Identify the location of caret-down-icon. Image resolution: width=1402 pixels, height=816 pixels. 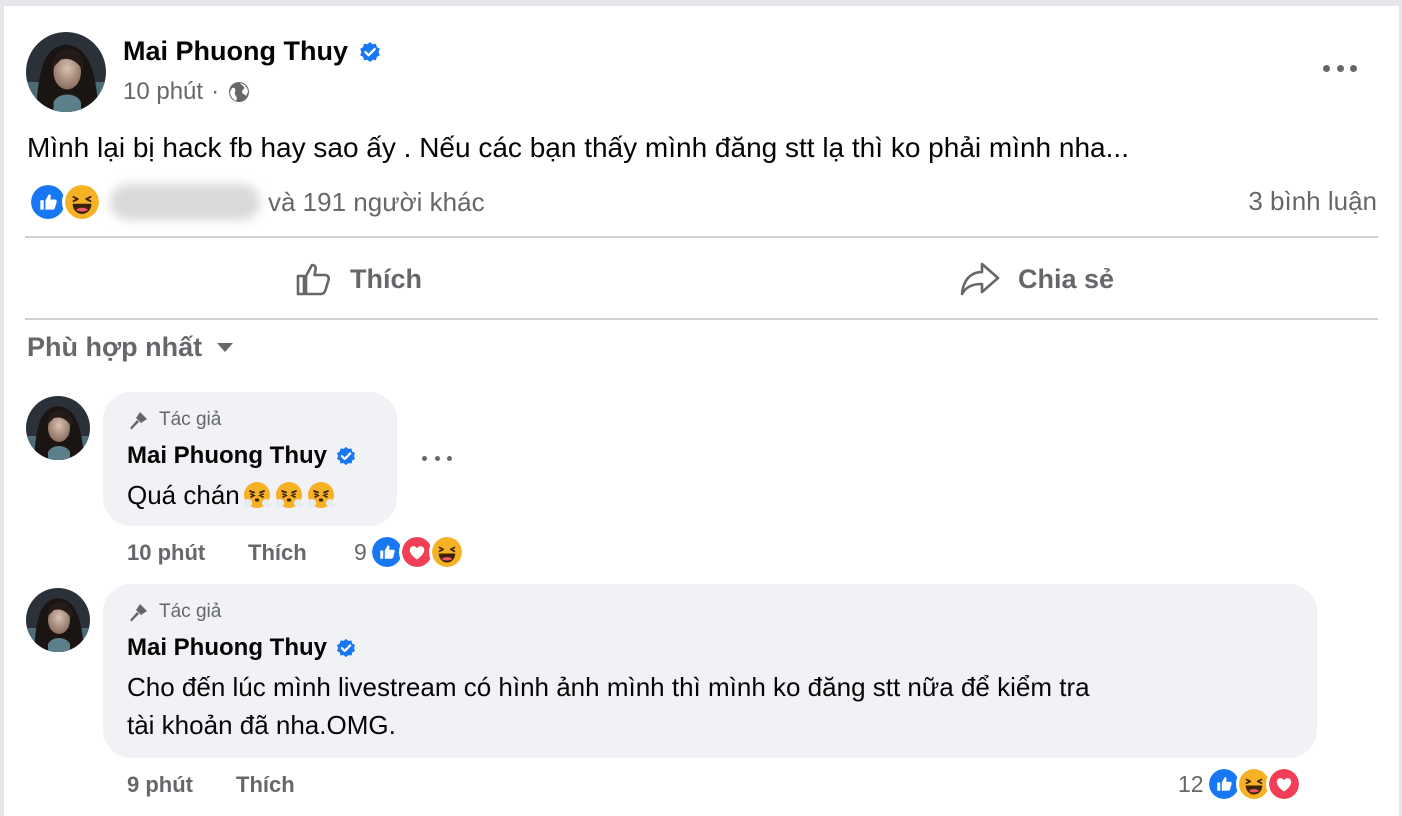
(225, 347).